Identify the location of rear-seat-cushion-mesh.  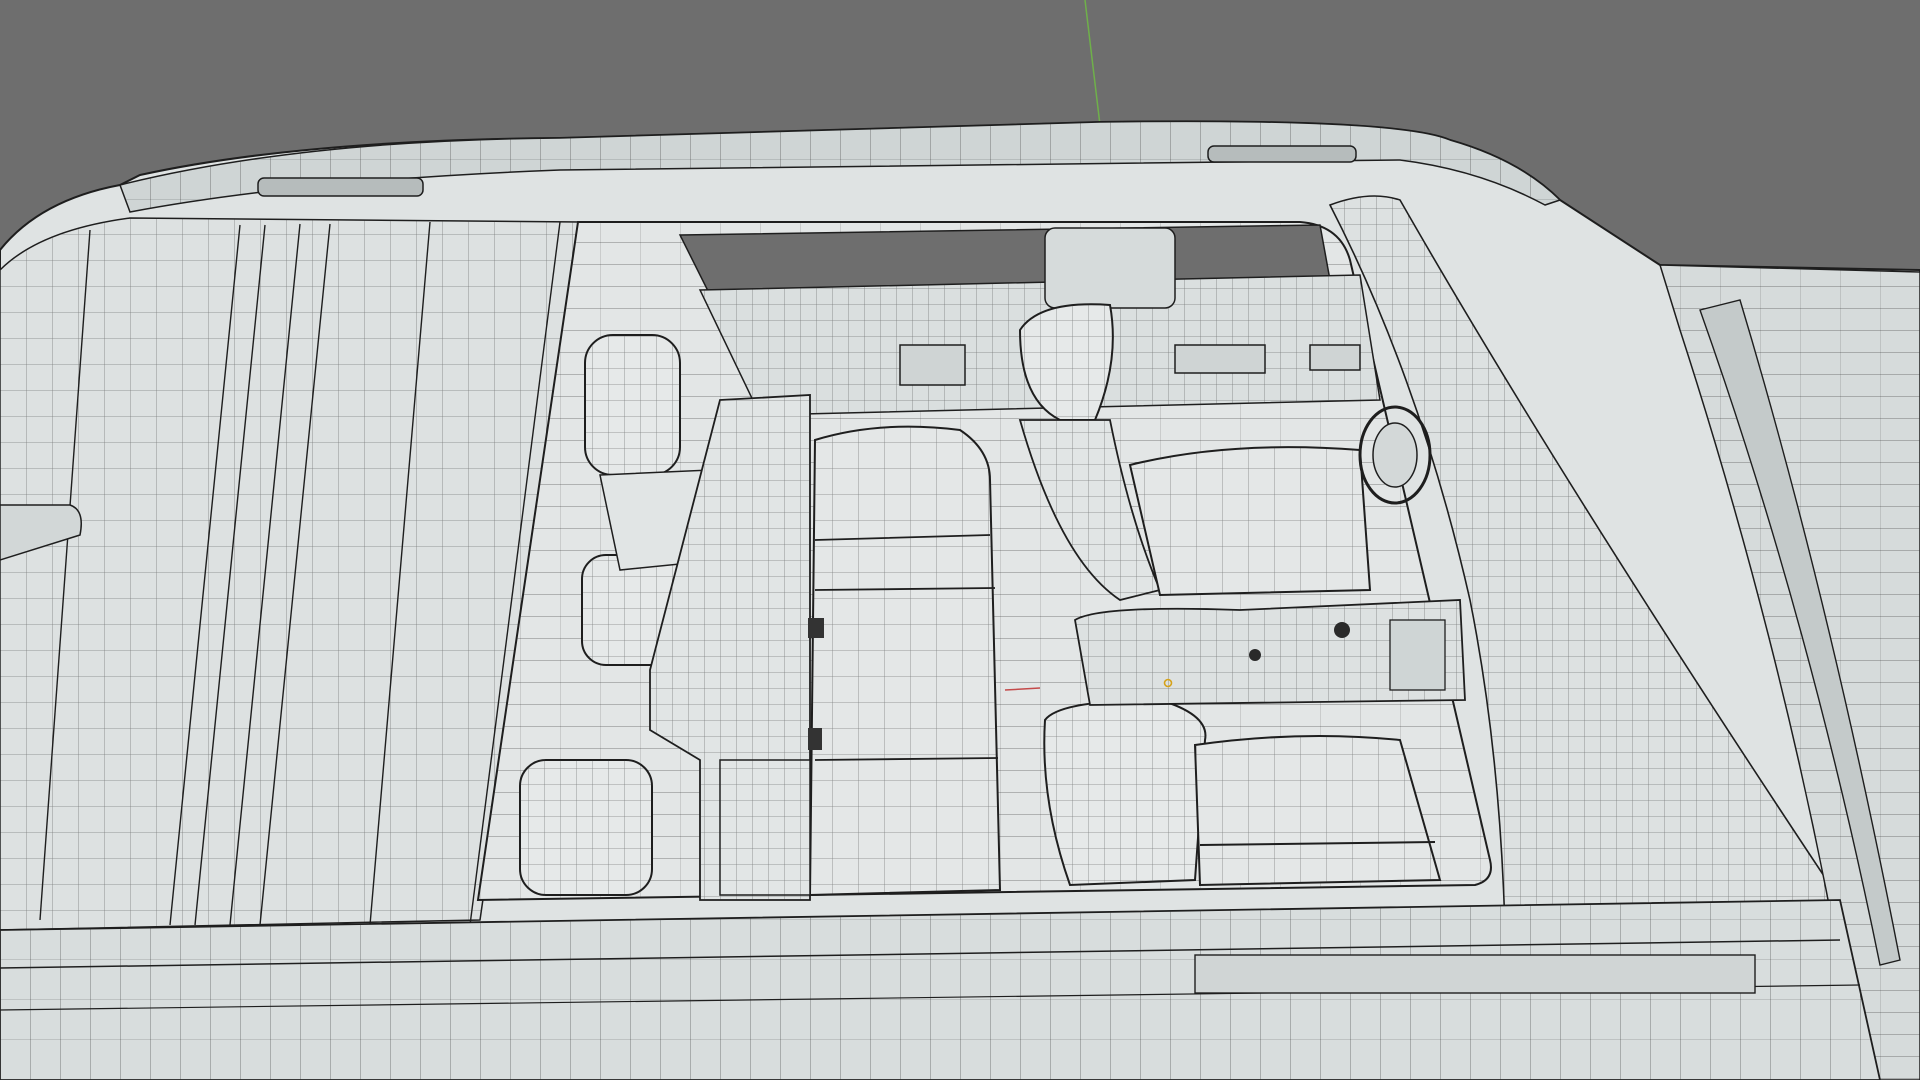
(905, 660).